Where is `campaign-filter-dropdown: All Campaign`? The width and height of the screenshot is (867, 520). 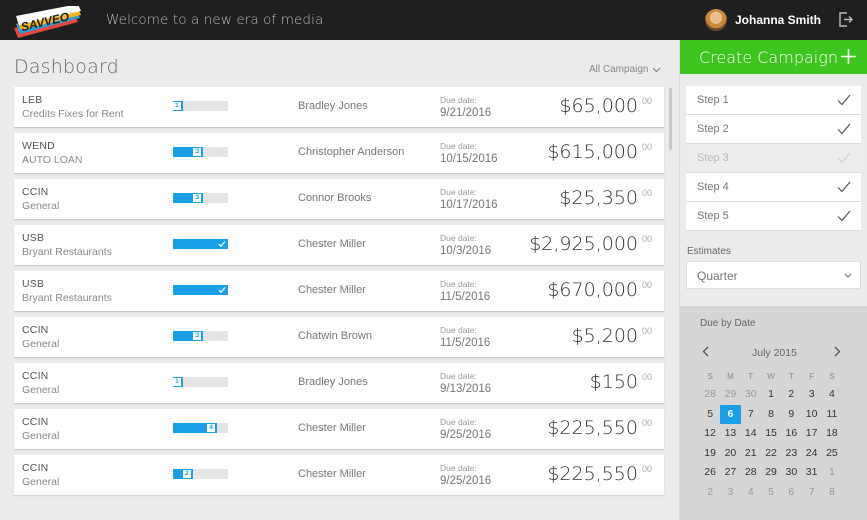 campaign-filter-dropdown: All Campaign is located at coordinates (625, 69).